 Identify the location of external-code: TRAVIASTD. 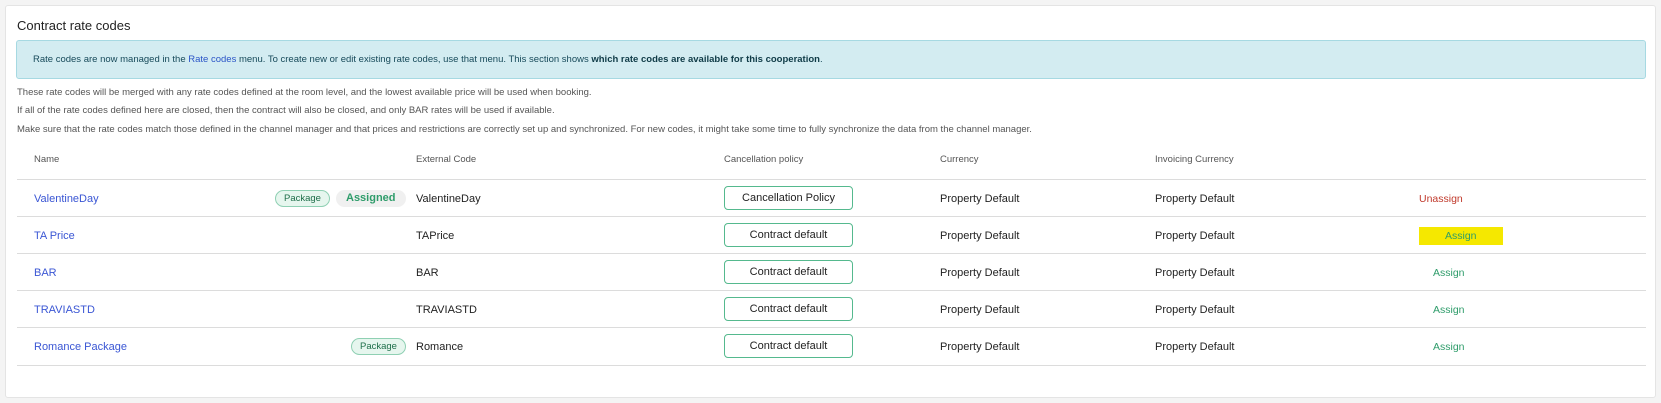
(446, 309).